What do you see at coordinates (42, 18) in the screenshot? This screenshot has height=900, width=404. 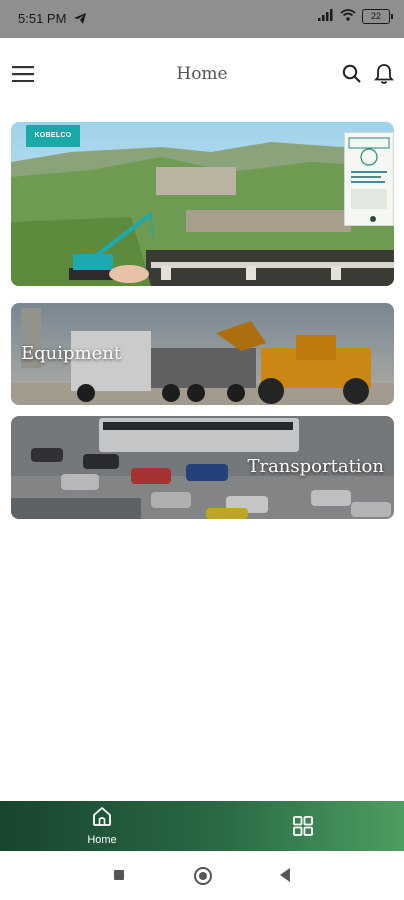 I see `status-time: 5:51 PM` at bounding box center [42, 18].